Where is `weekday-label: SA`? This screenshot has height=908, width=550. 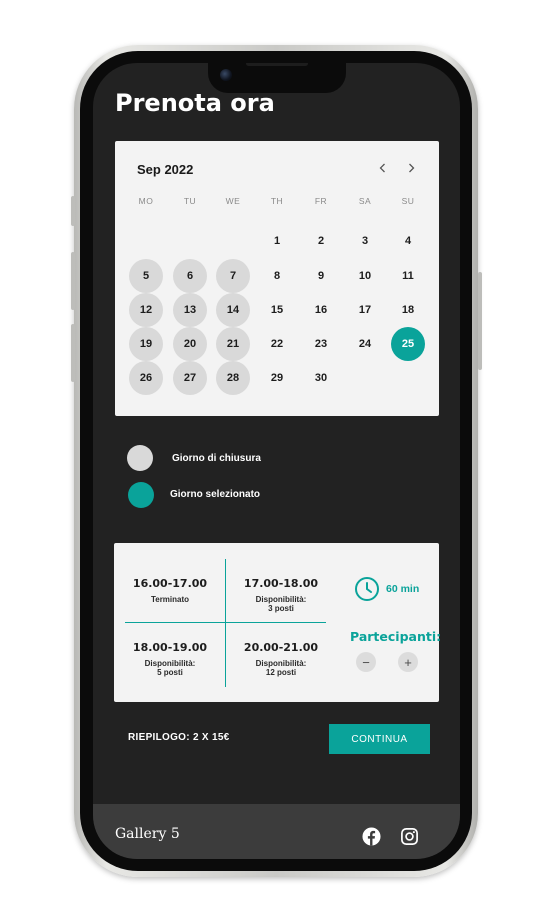
weekday-label: SA is located at coordinates (365, 201).